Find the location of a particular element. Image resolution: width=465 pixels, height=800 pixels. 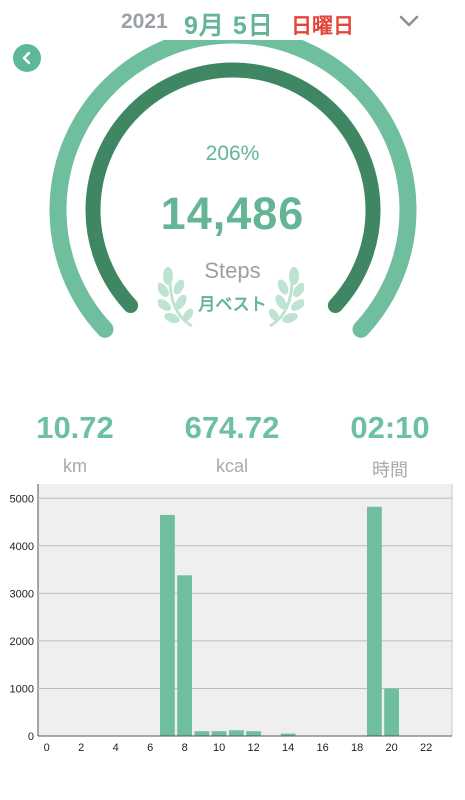

y-tick-label: 4000 is located at coordinates (22, 547).